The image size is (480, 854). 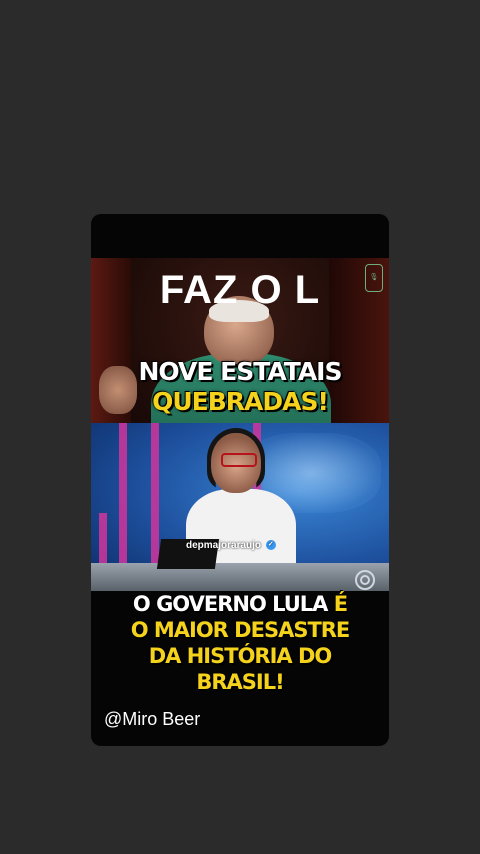 I want to click on overlay-username-text: depmajoraraujo, so click(x=224, y=545).